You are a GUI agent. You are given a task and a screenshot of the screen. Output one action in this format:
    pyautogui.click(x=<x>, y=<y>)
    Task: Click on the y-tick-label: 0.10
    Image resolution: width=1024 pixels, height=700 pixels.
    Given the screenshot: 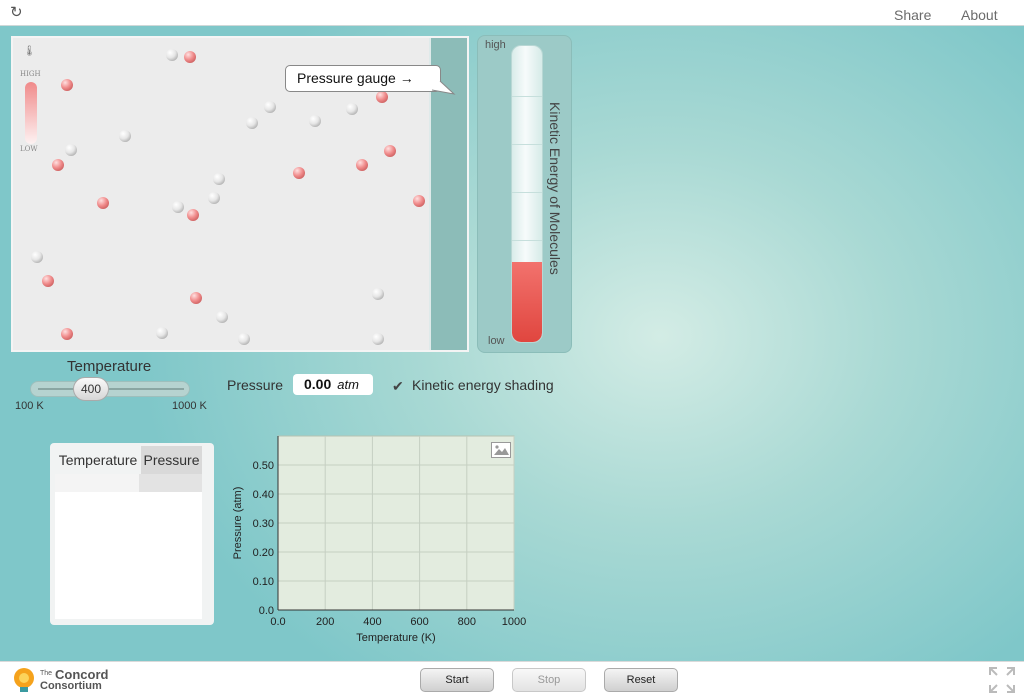 What is the action you would take?
    pyautogui.click(x=263, y=582)
    